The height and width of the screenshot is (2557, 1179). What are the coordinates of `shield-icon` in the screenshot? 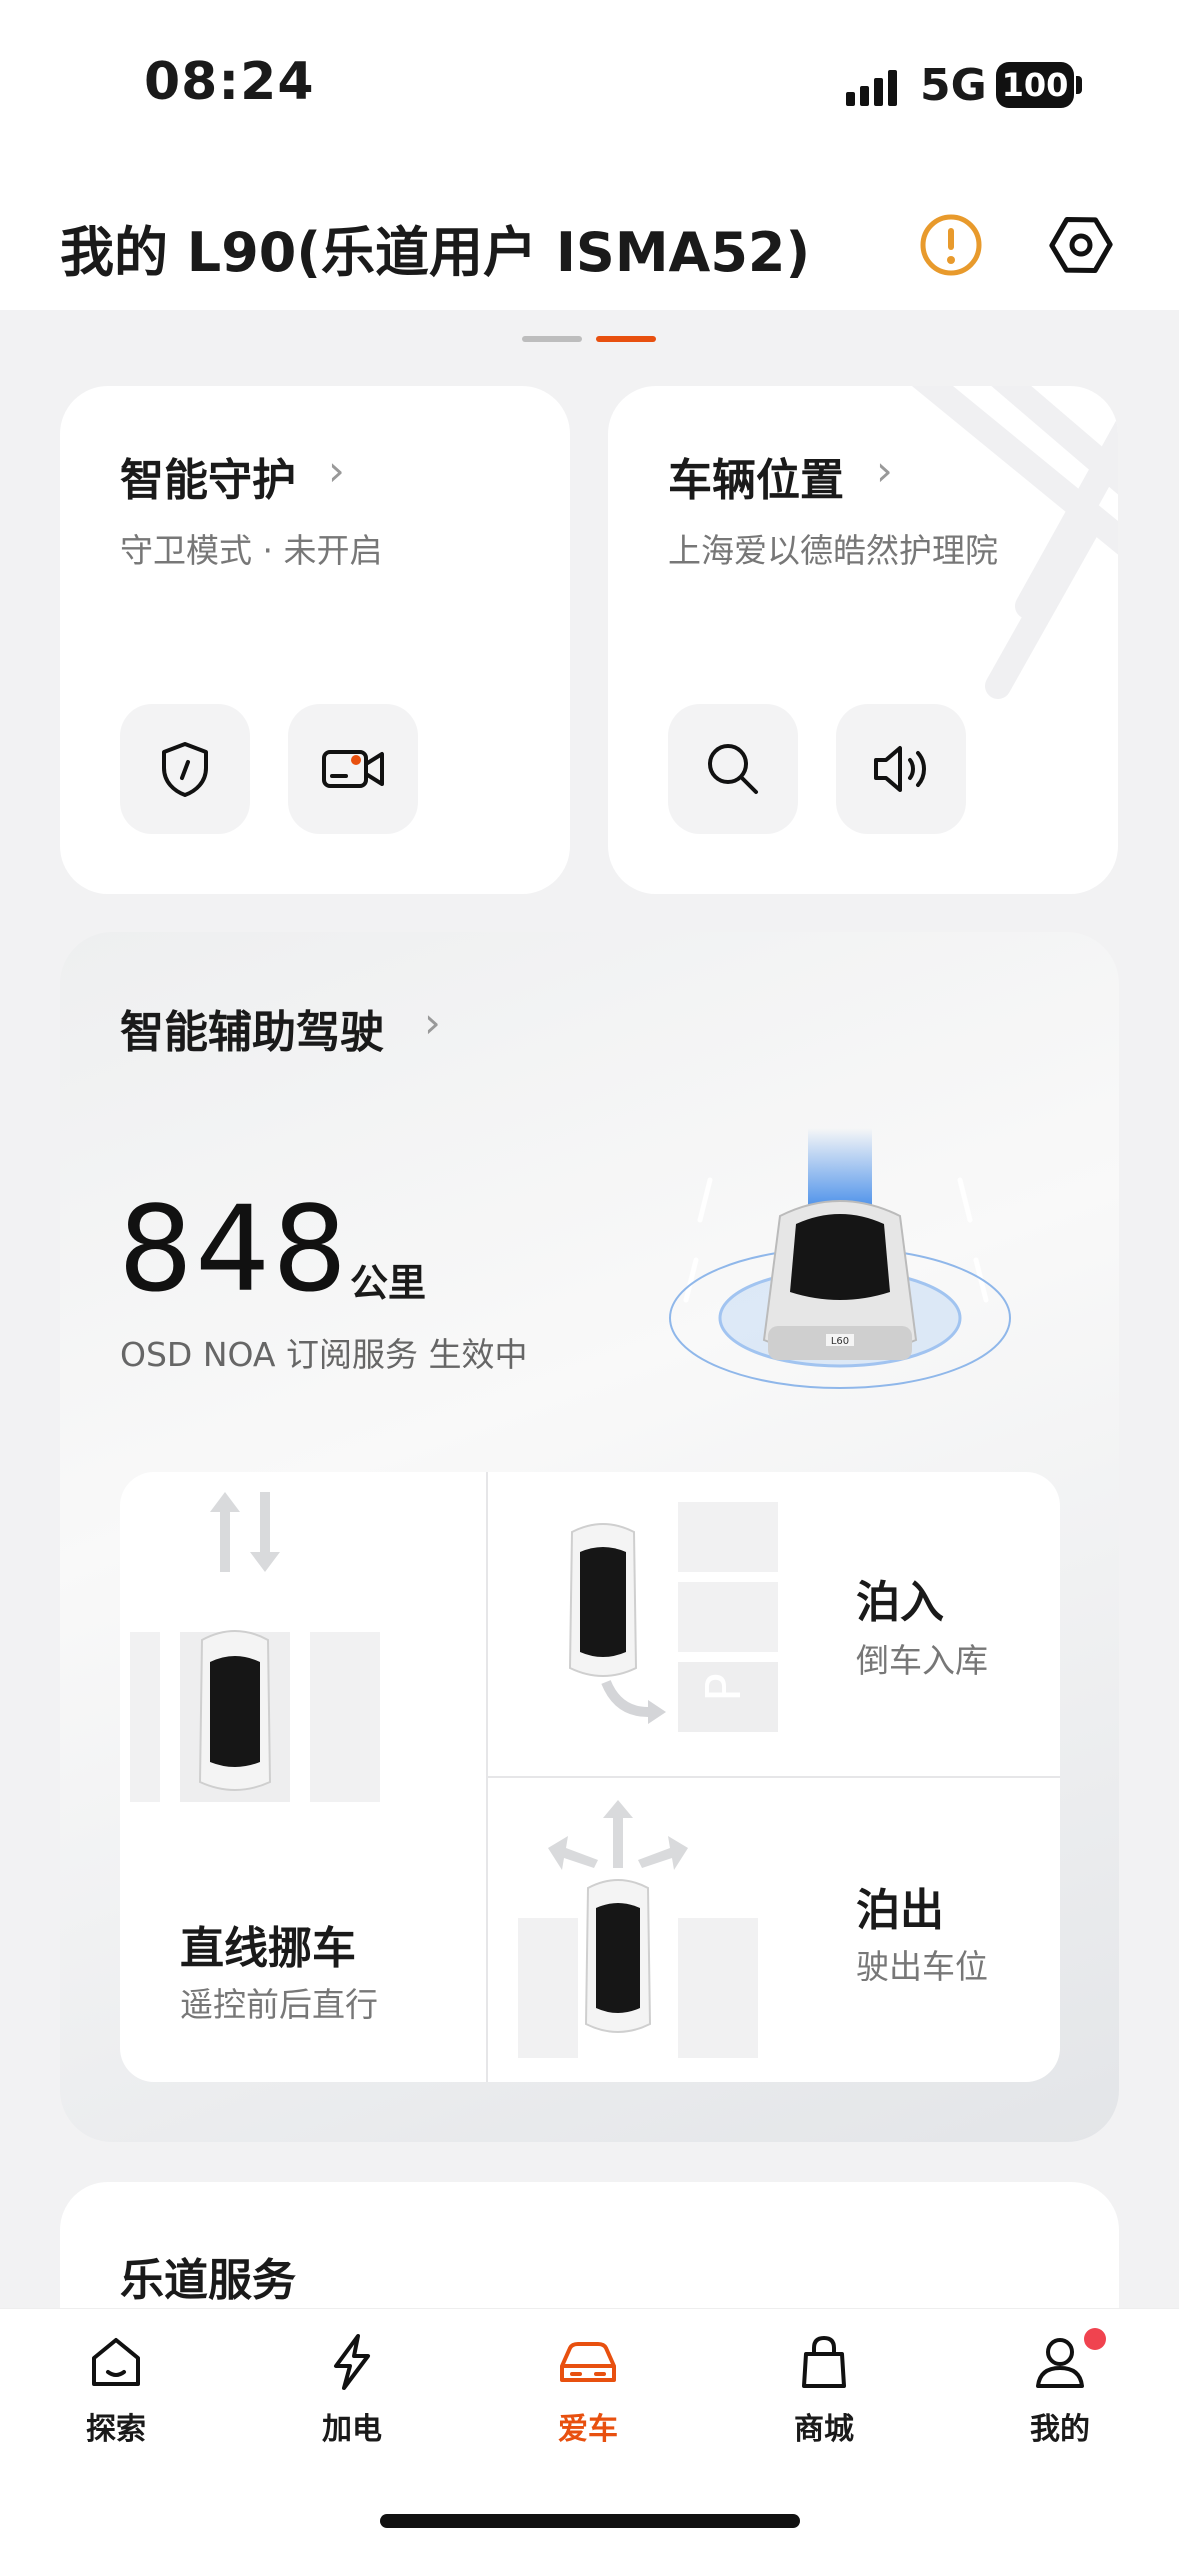 It's located at (185, 769).